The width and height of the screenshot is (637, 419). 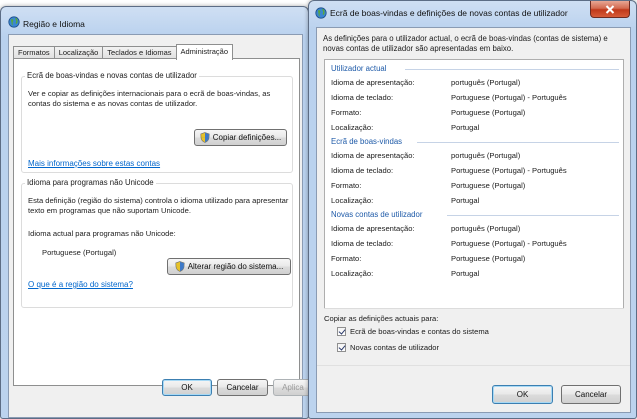 I want to click on new-users-location: Portugal, so click(x=465, y=273).